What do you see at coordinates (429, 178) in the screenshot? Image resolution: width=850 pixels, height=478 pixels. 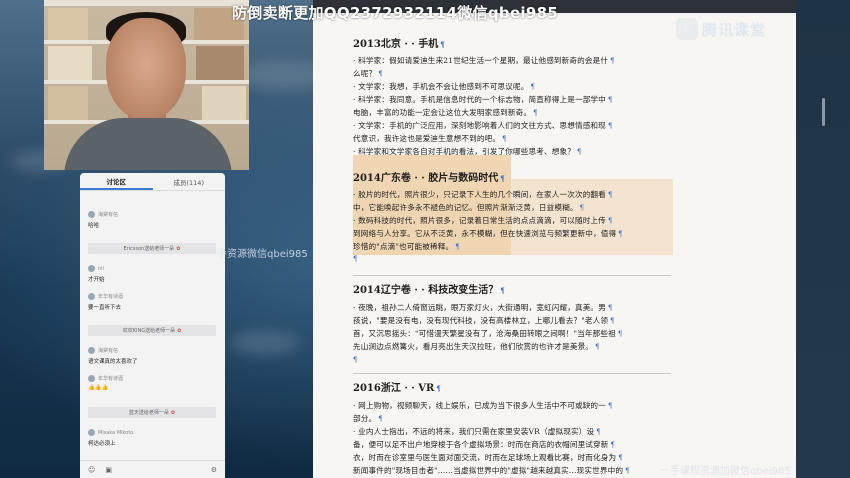 I see `section-title: 2014广东卷 · · 胶片与数码时代 ¶` at bounding box center [429, 178].